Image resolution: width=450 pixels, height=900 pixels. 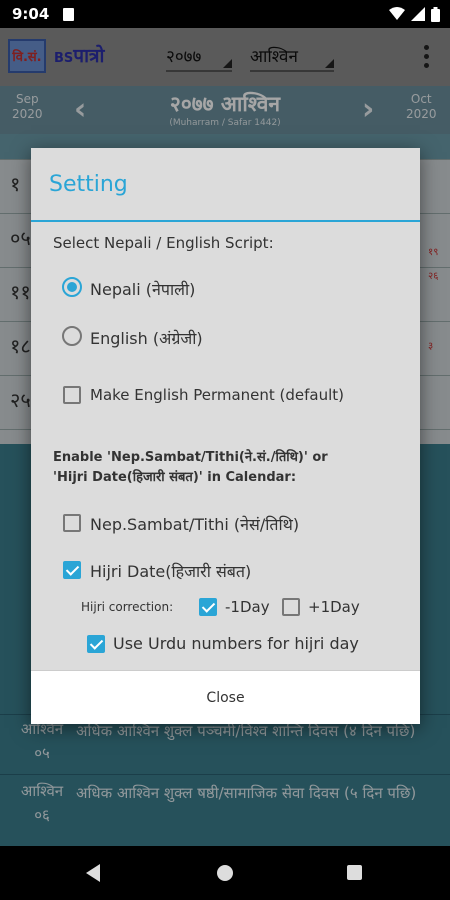 I want to click on back-icon, so click(x=93, y=873).